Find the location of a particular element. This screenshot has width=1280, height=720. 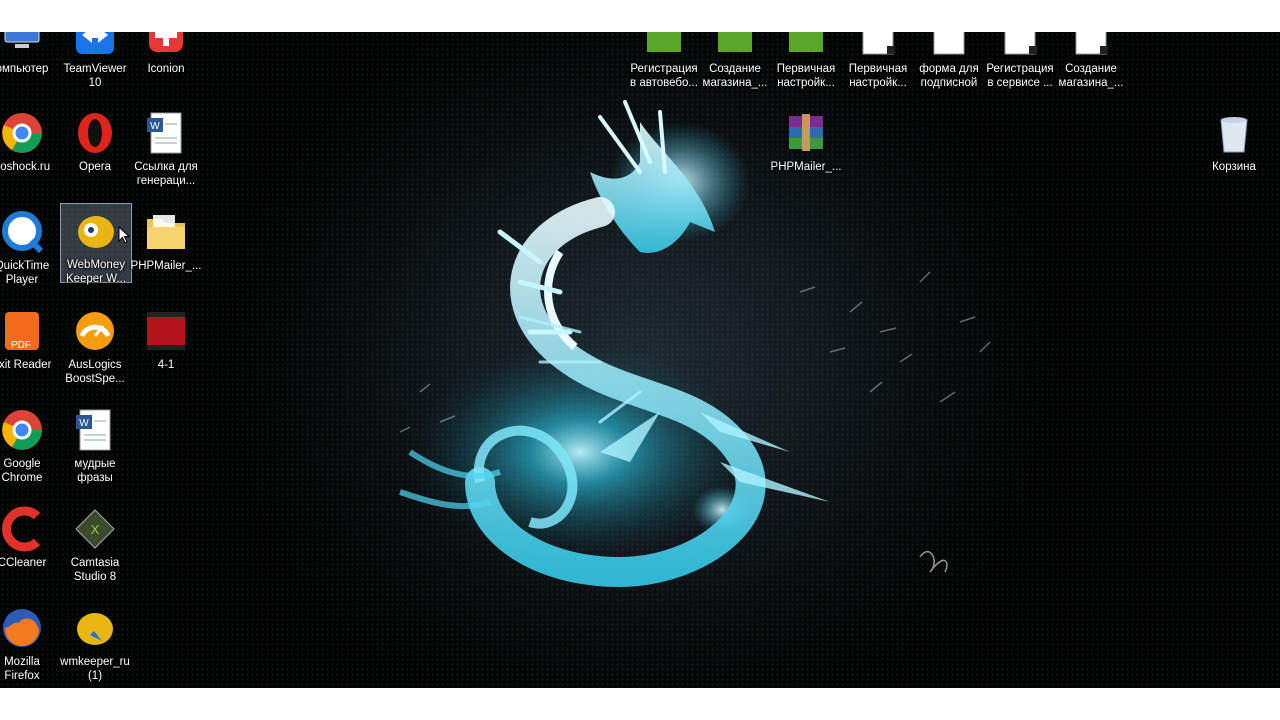

desktop-icon-ccleaner: CCleaner is located at coordinates (29, 543).